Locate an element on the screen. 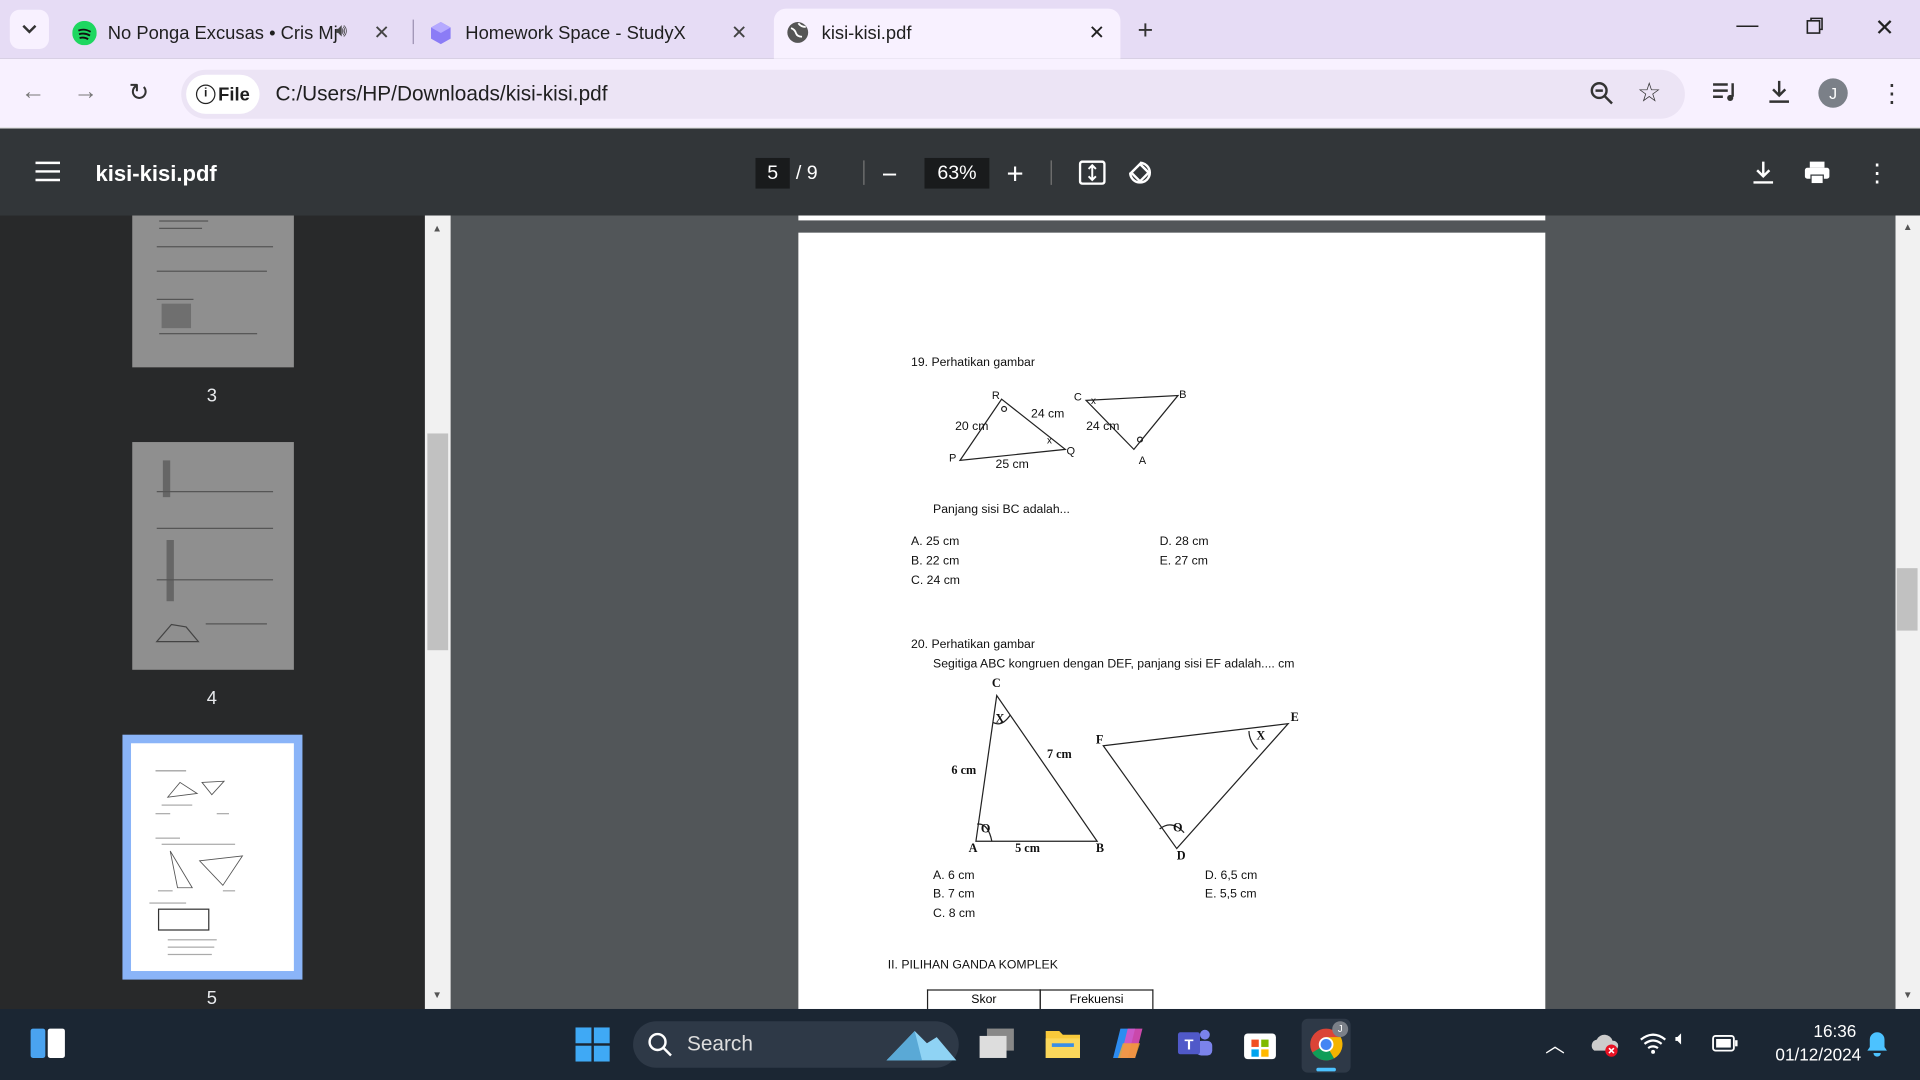  q20-option-e: E. 5,5 cm is located at coordinates (1230, 894).